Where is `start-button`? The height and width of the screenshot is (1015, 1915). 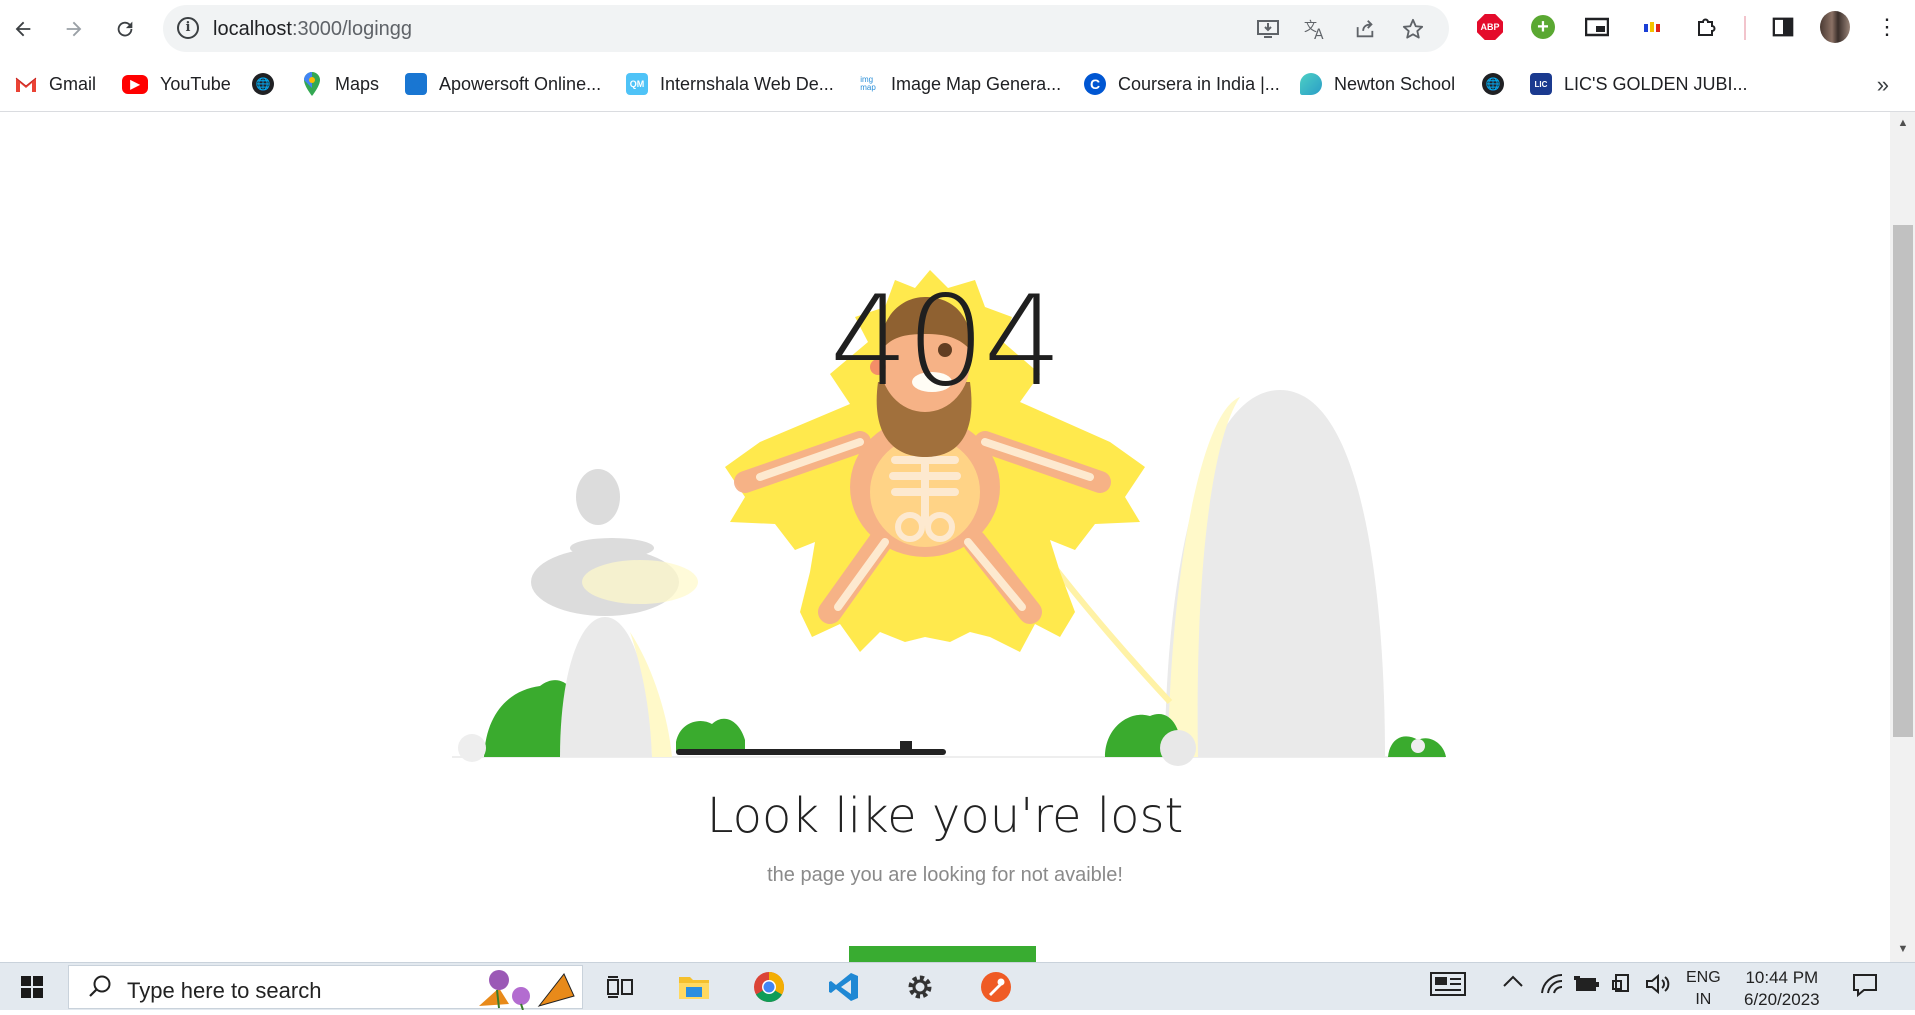
start-button is located at coordinates (32, 987).